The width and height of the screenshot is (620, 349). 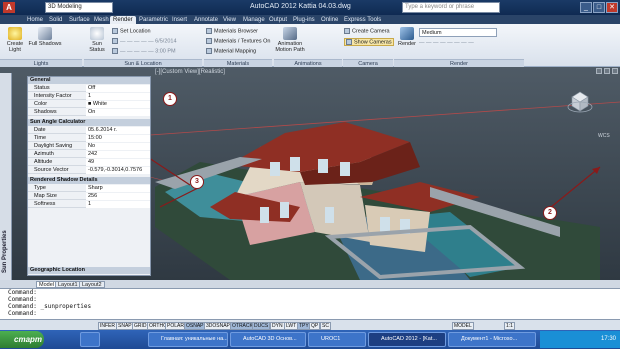 What do you see at coordinates (197, 182) in the screenshot?
I see `callout-3: 3` at bounding box center [197, 182].